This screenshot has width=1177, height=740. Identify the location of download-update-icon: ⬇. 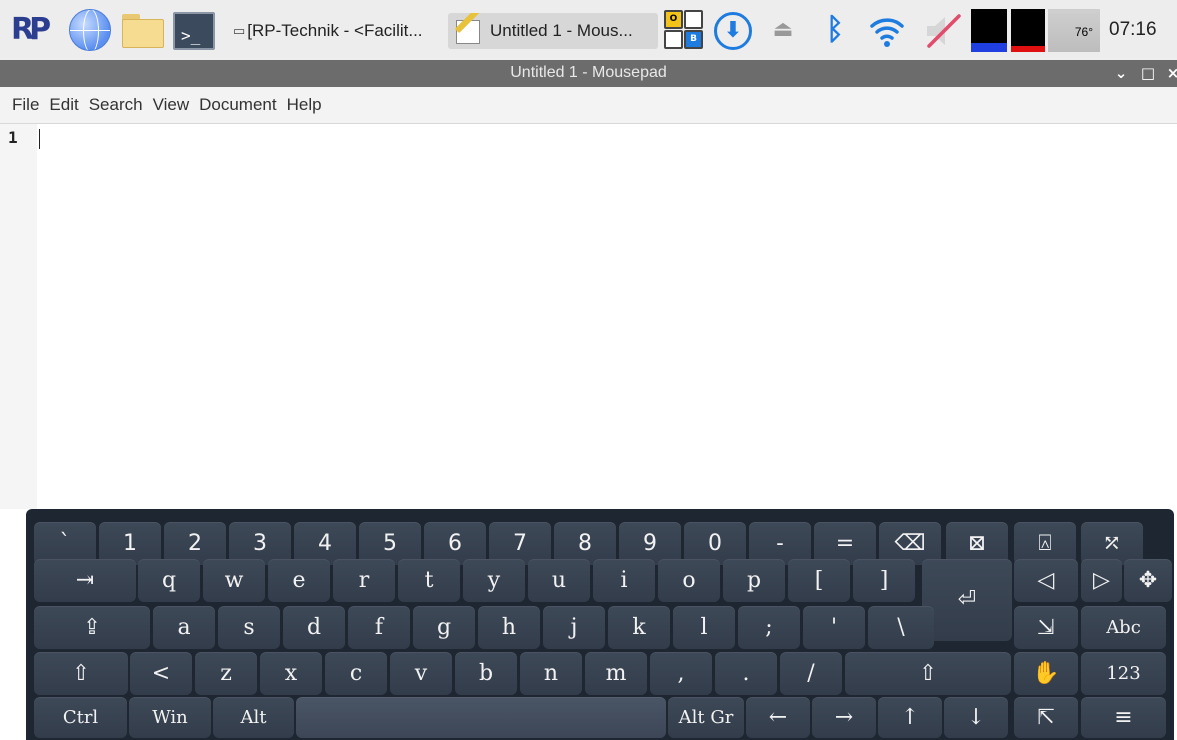
(733, 31).